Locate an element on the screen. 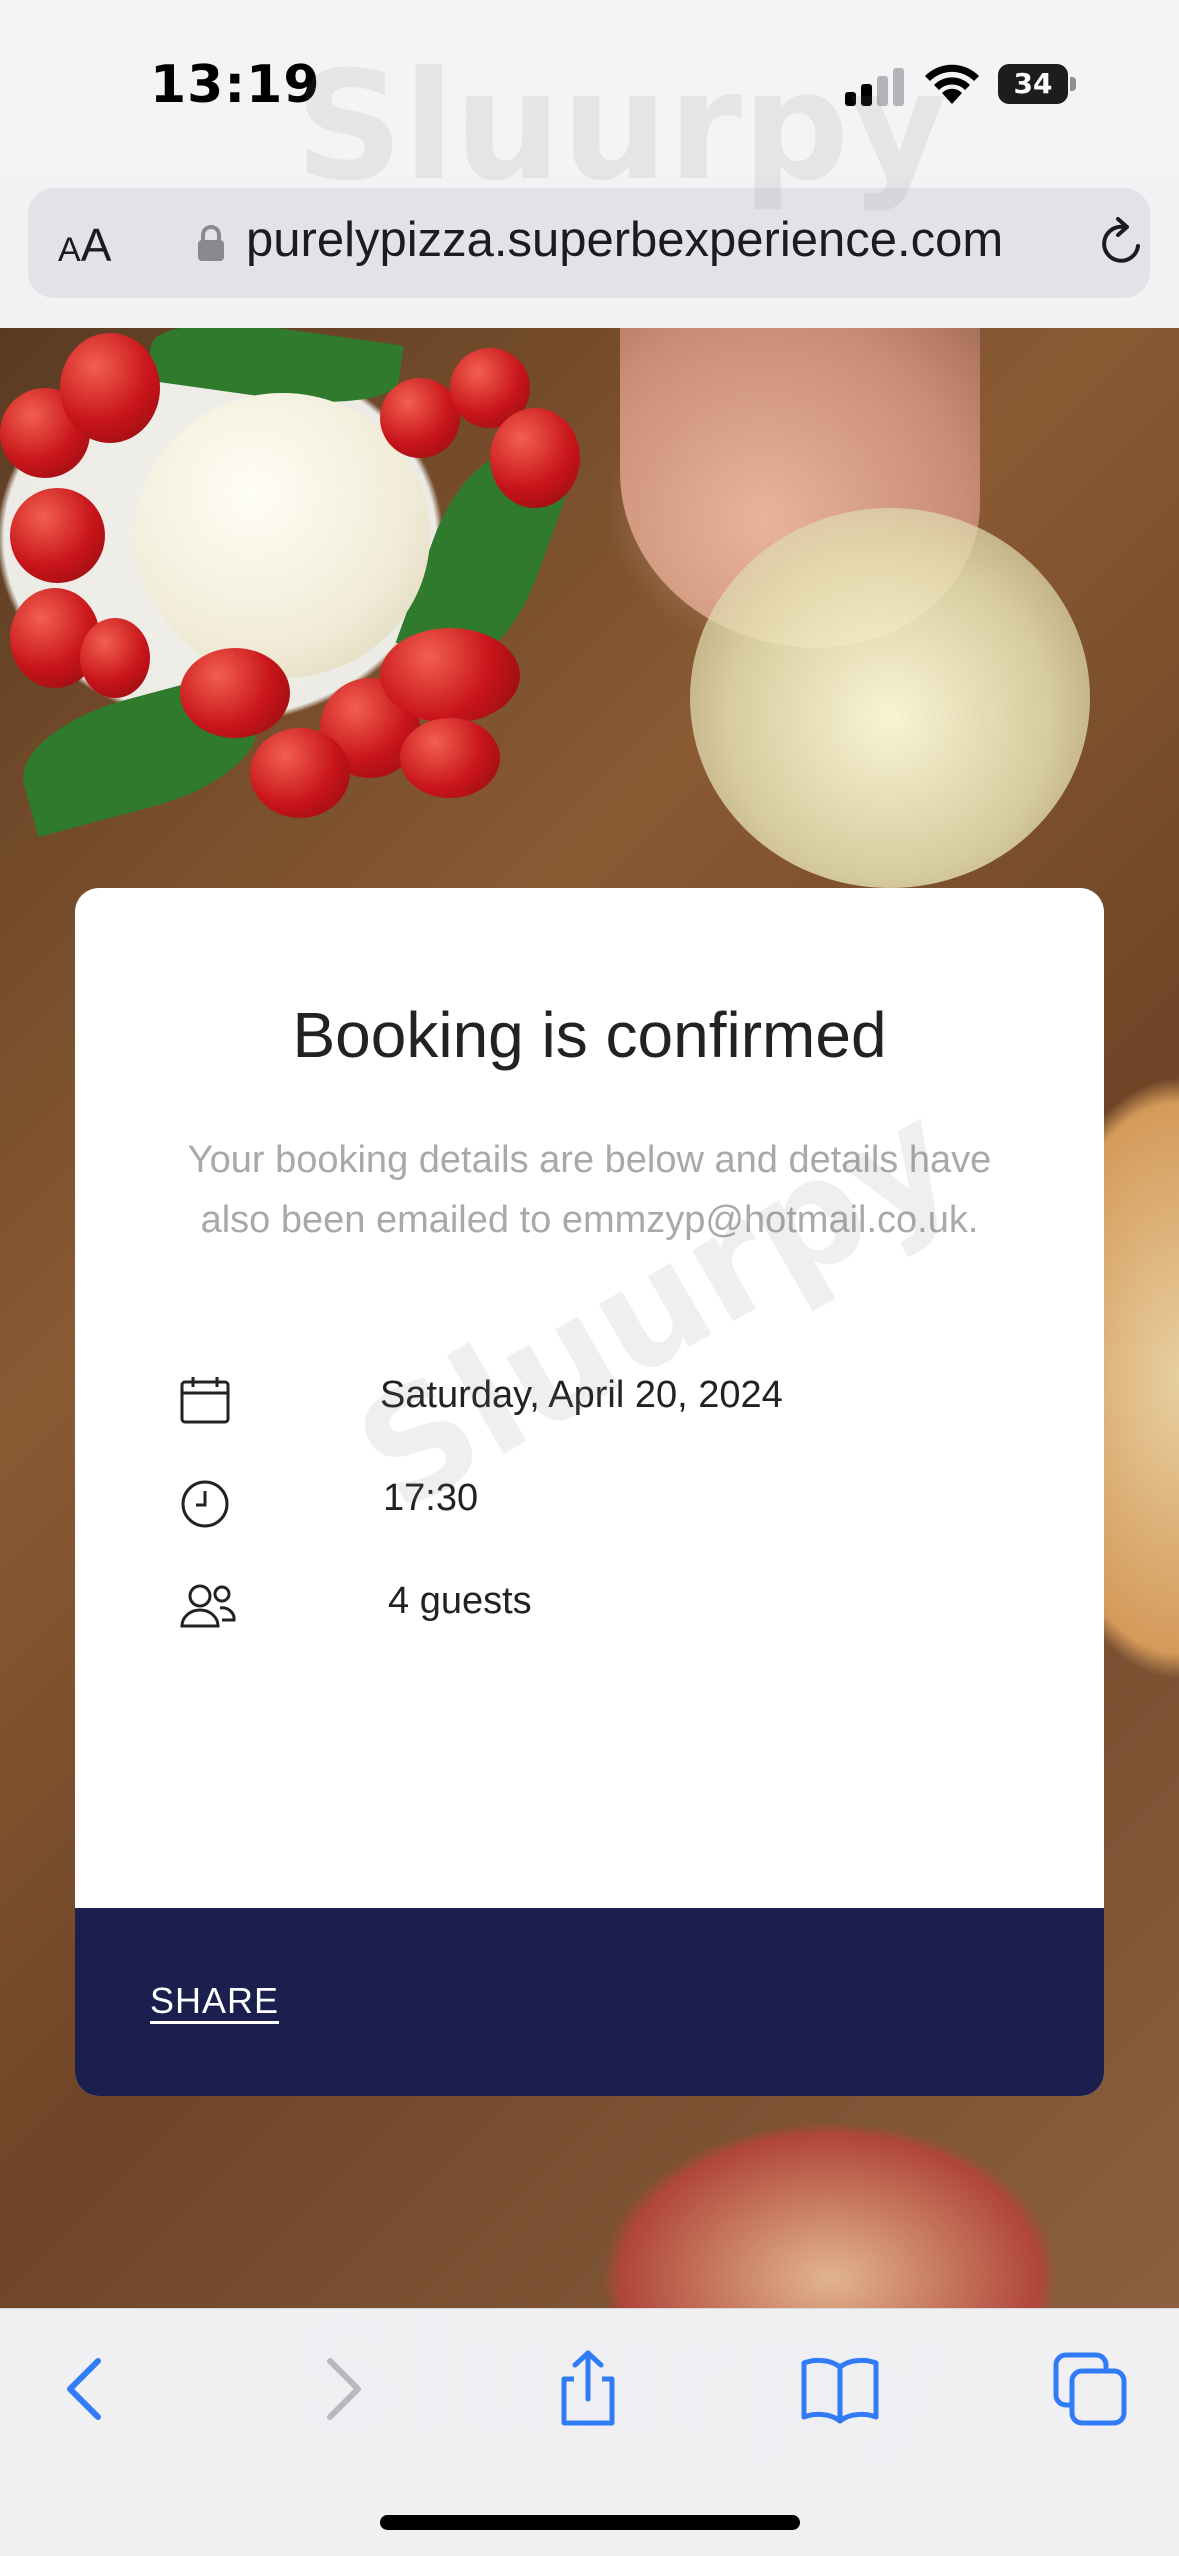 Image resolution: width=1179 pixels, height=2556 pixels. booking-time-row: 17:30 is located at coordinates (580, 1503).